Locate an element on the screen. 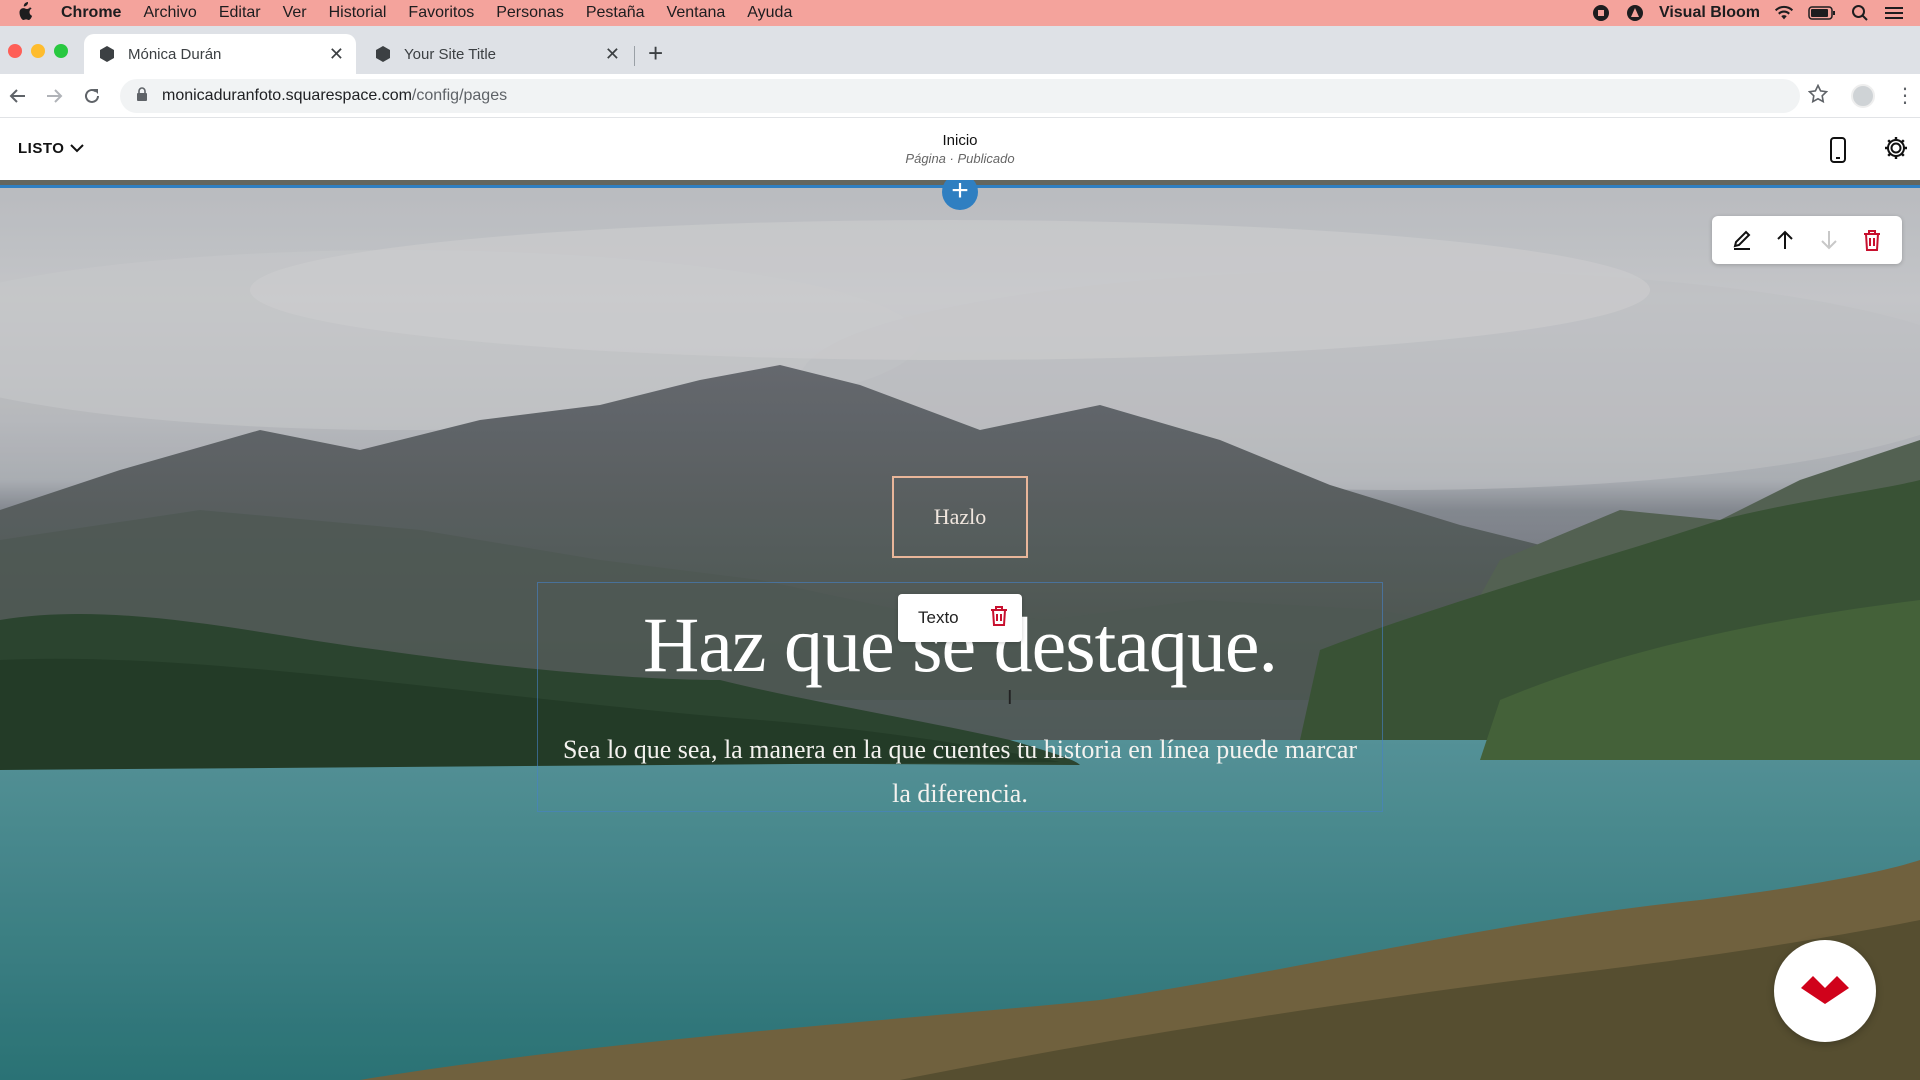 This screenshot has height=1080, width=1920. hero-cta-label: Hazlo is located at coordinates (960, 516).